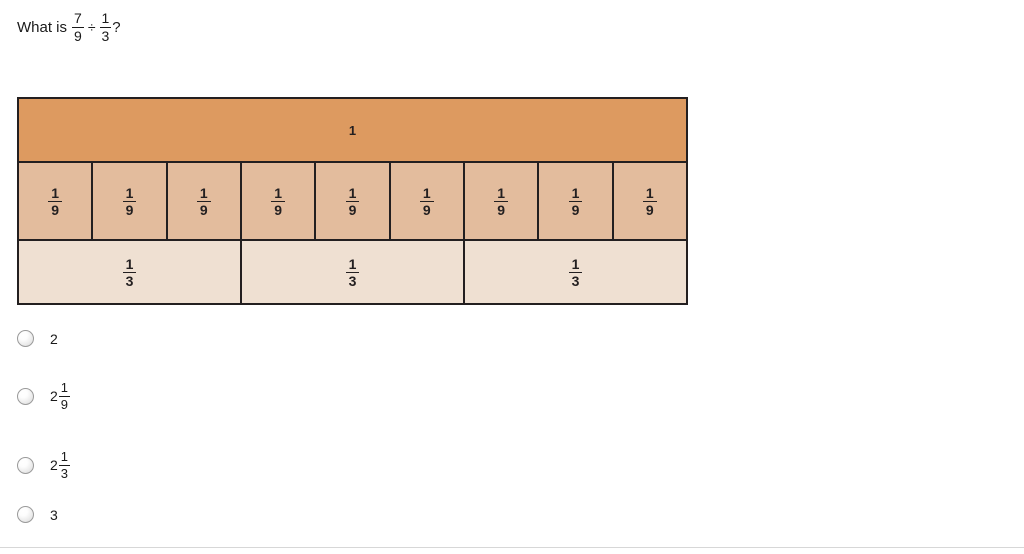 This screenshot has height=554, width=1024. I want to click on question-fraction-divisor: 1 3, so click(105, 27).